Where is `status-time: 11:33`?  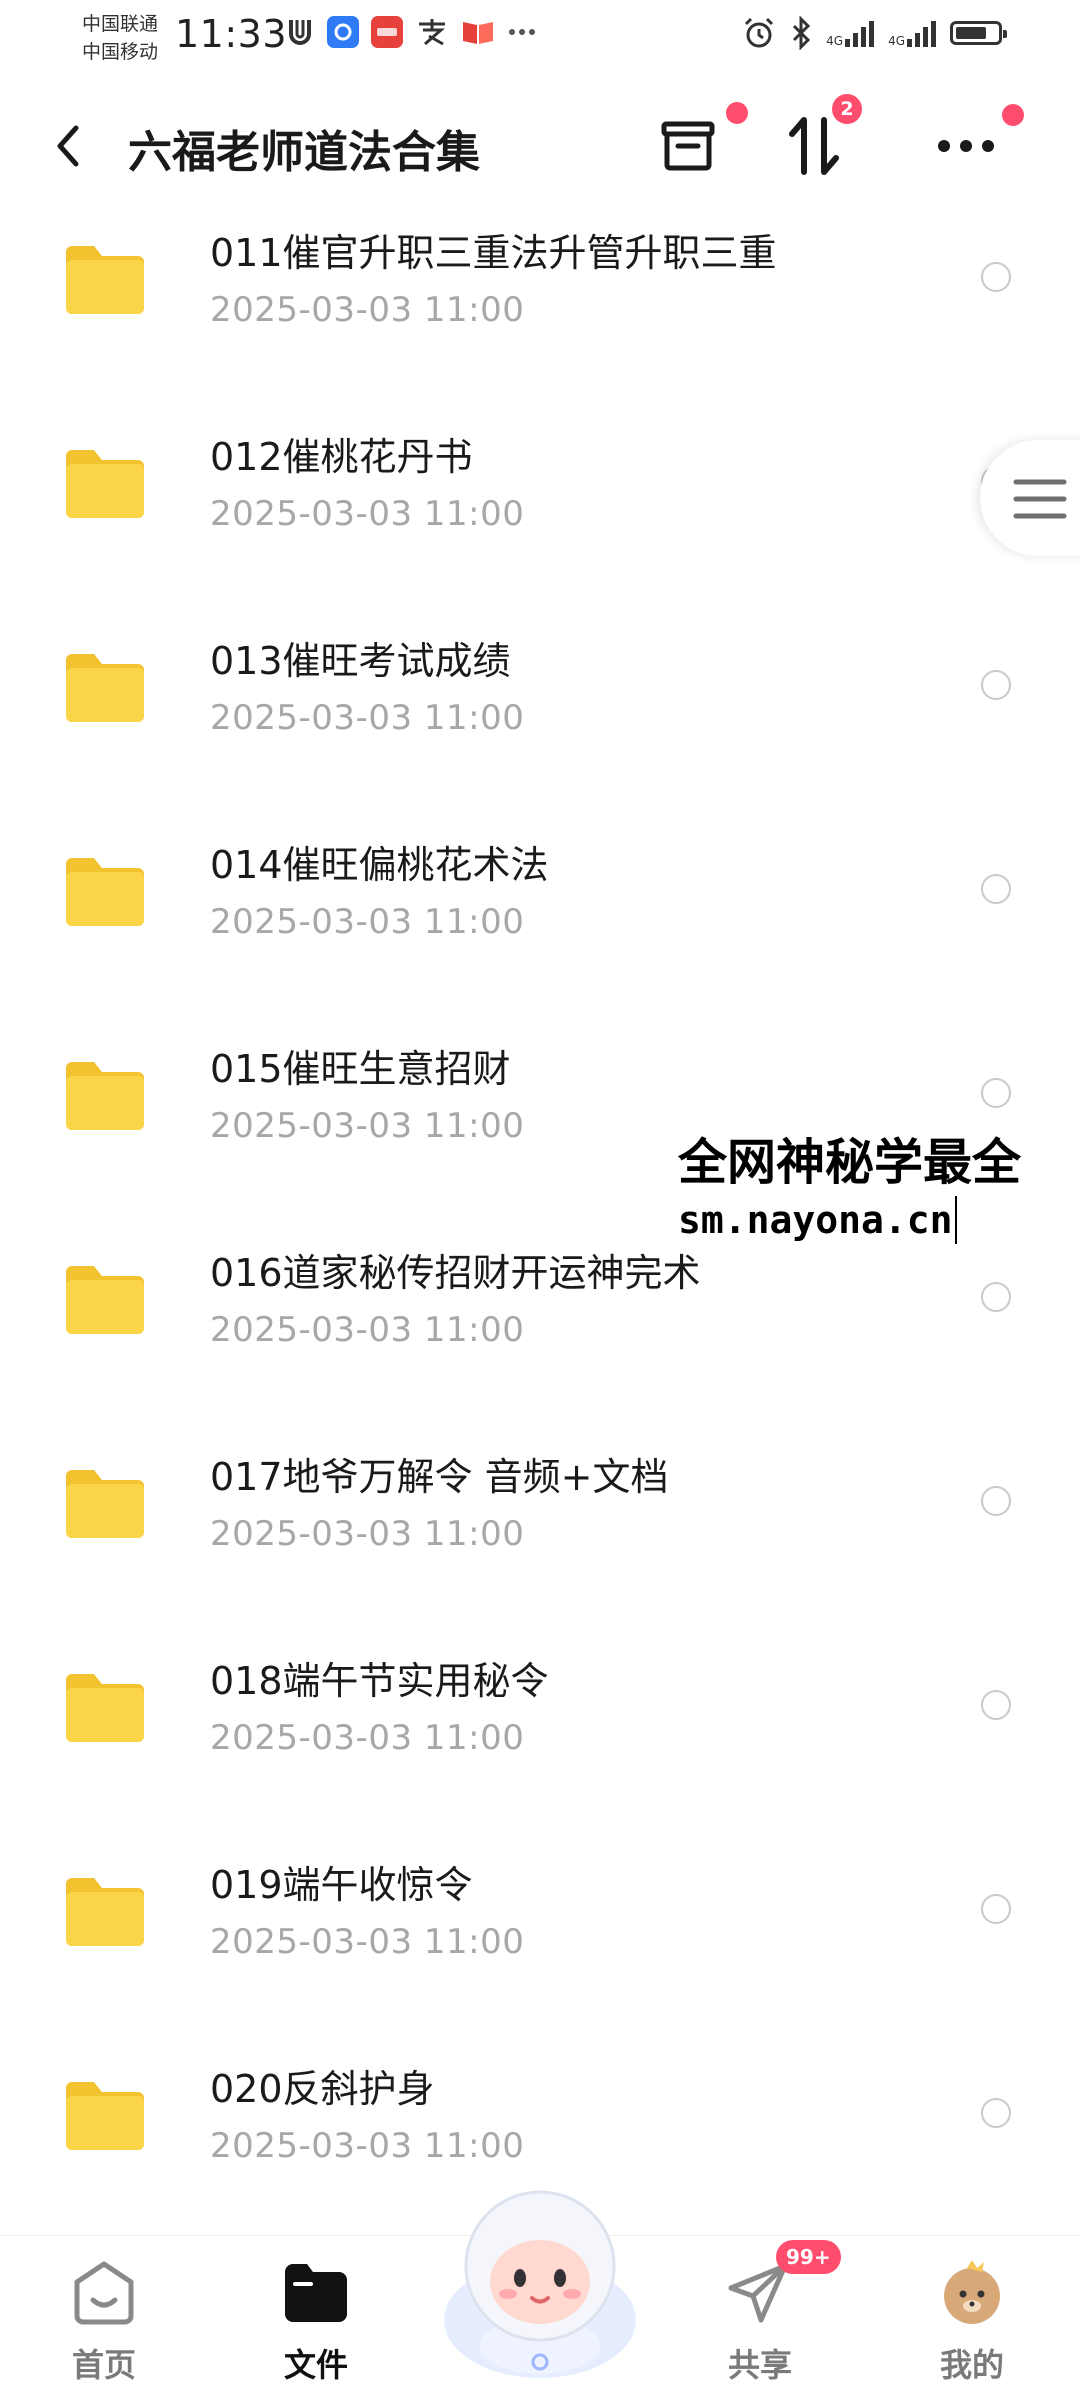
status-time: 11:33 is located at coordinates (231, 34).